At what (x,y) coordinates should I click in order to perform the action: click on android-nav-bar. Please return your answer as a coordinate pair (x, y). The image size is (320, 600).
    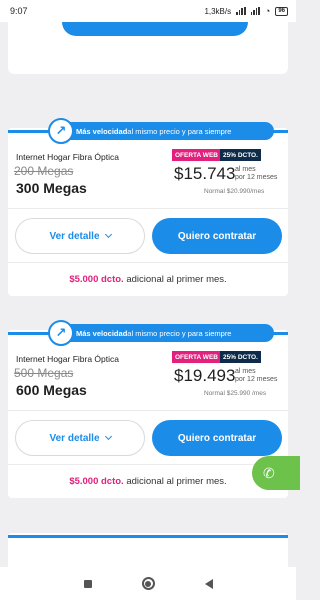
    Looking at the image, I should click on (148, 583).